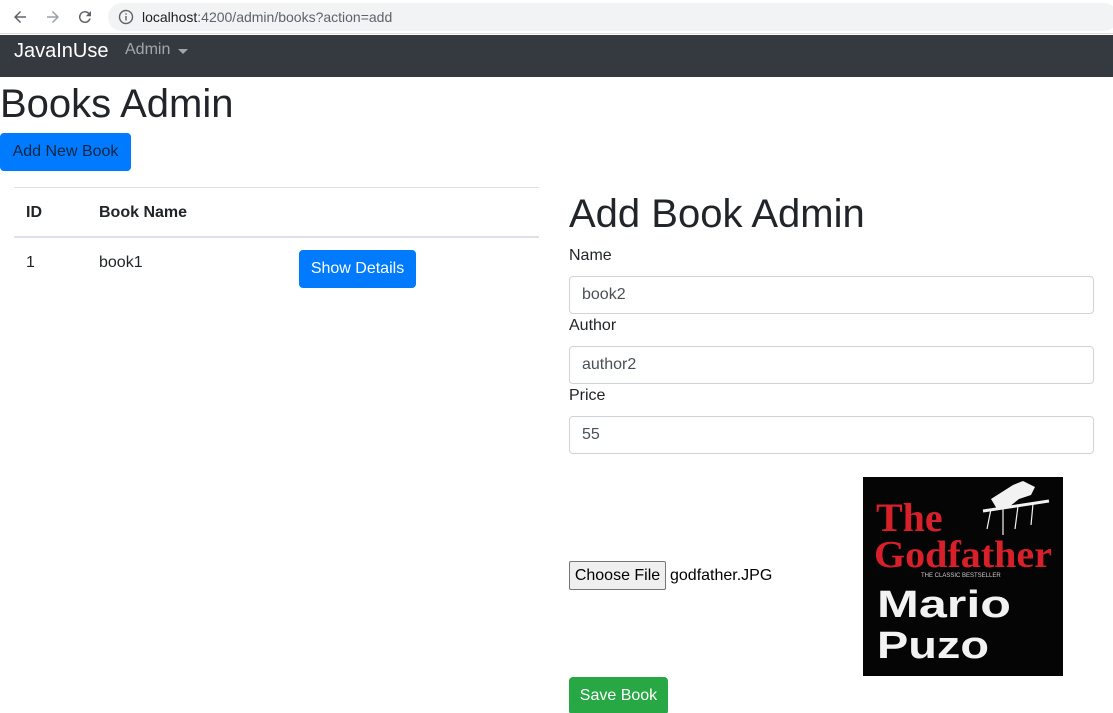  Describe the element at coordinates (53, 17) in the screenshot. I see `forward-arrow-icon` at that location.